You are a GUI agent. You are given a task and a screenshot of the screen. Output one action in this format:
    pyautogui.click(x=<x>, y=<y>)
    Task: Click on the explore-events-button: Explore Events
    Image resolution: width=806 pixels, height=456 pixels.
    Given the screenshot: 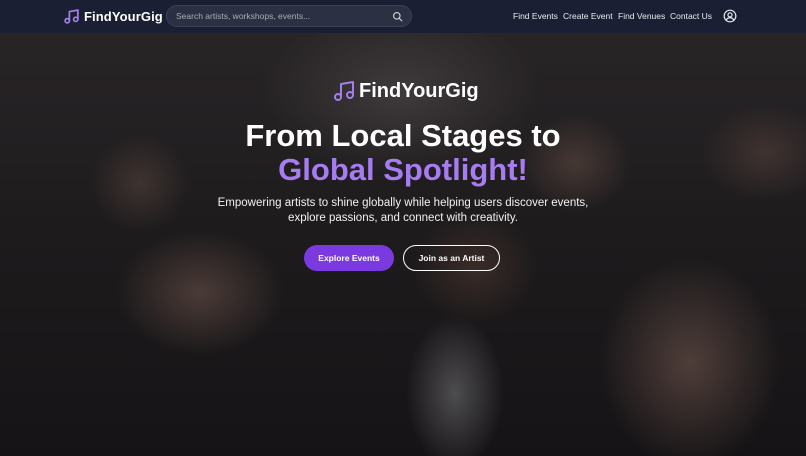 What is the action you would take?
    pyautogui.click(x=349, y=258)
    